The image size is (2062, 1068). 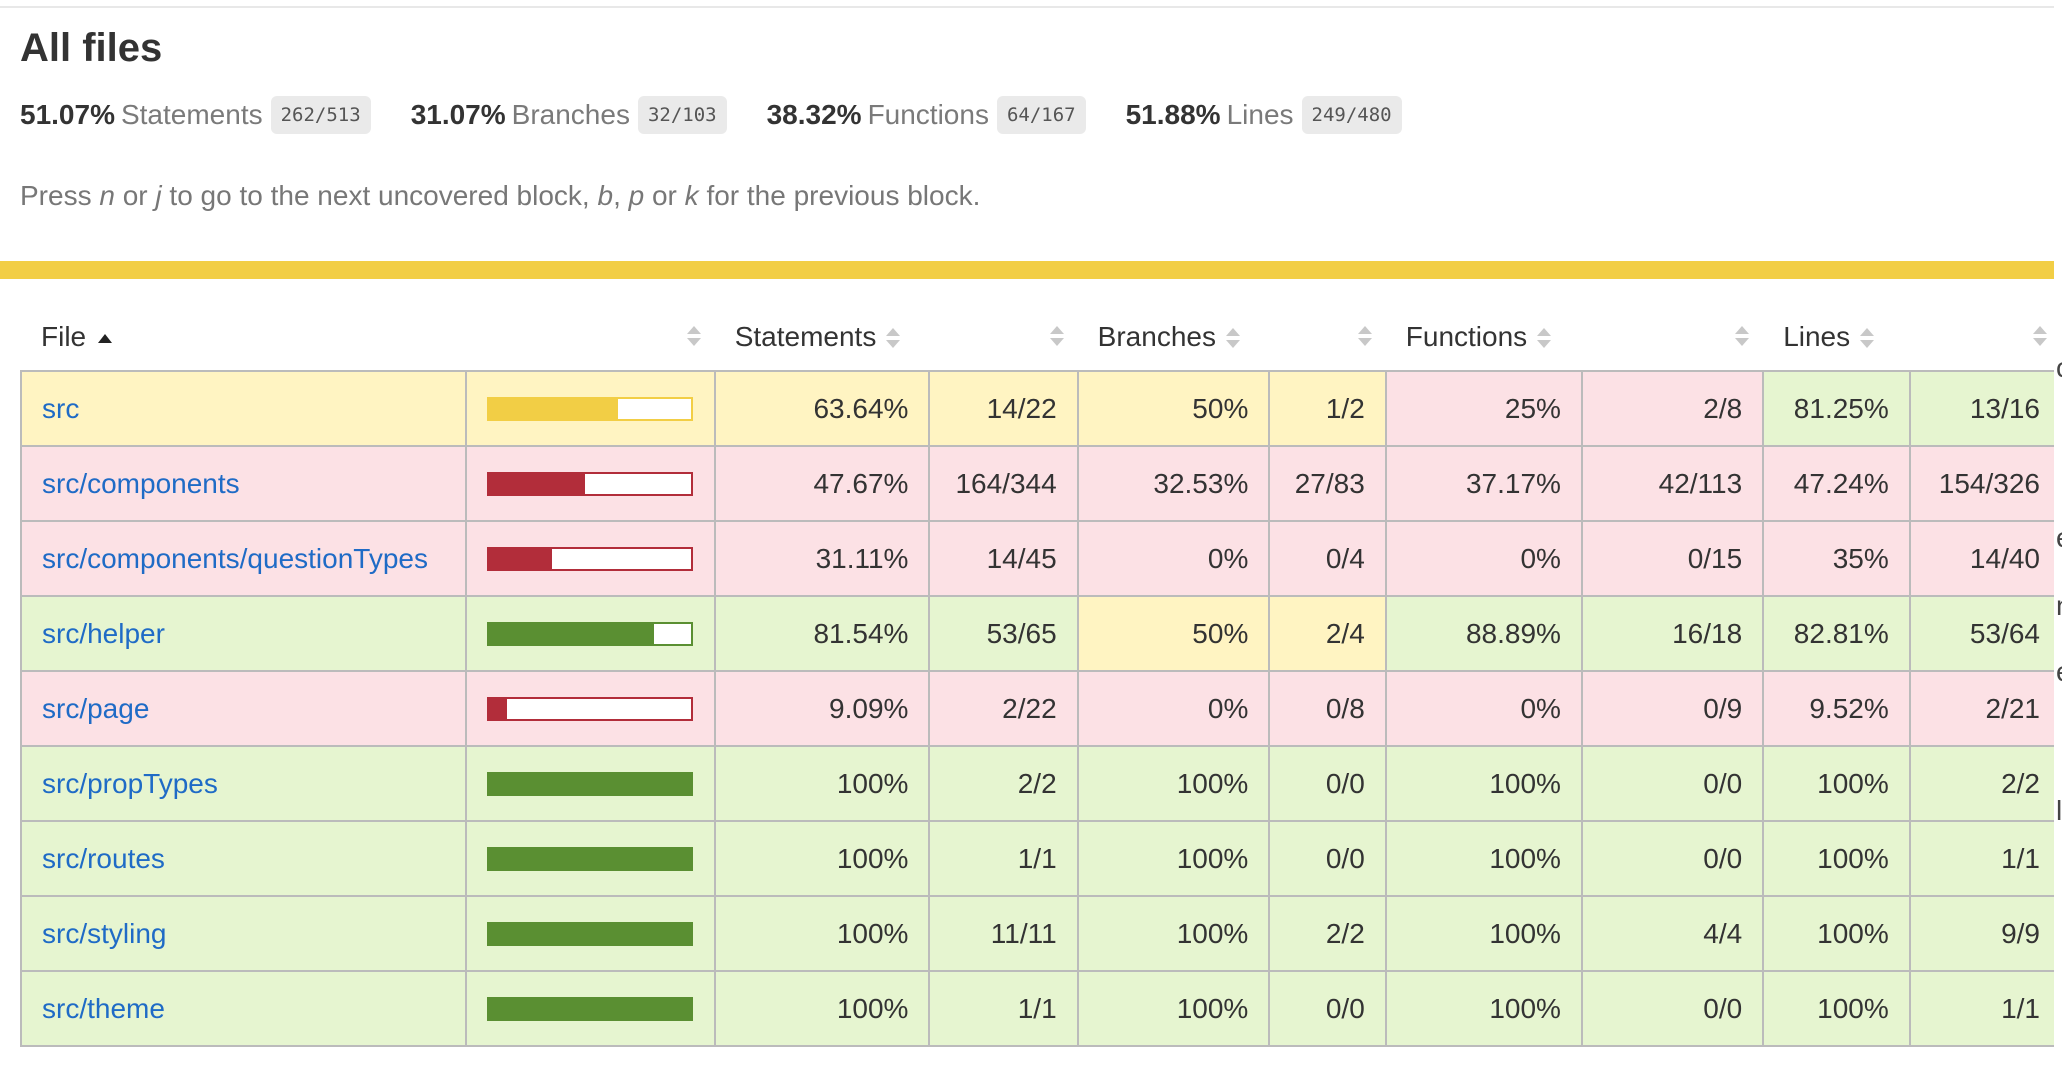 I want to click on table-row: src 63.64% 14/22 50% 1/2 25% 2/8 81.25% 13/16, so click(x=1041, y=408).